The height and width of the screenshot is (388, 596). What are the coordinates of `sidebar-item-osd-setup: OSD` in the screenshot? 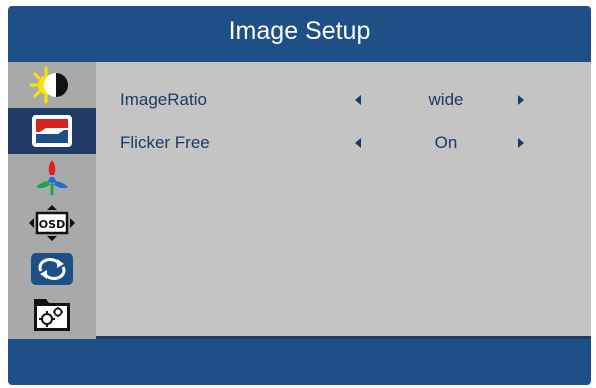 It's located at (52, 223).